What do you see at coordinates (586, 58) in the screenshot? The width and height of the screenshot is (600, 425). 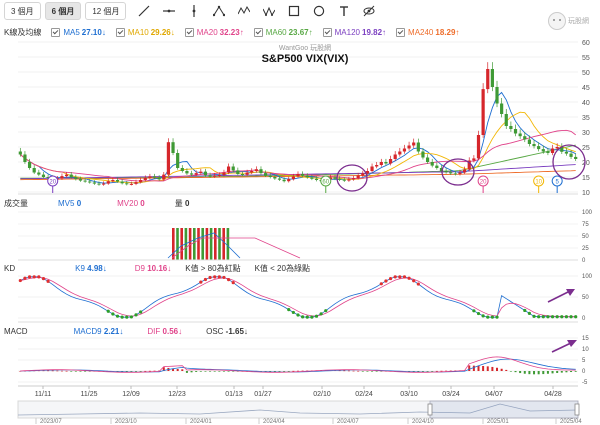 I see `price-axis-tick: 55` at bounding box center [586, 58].